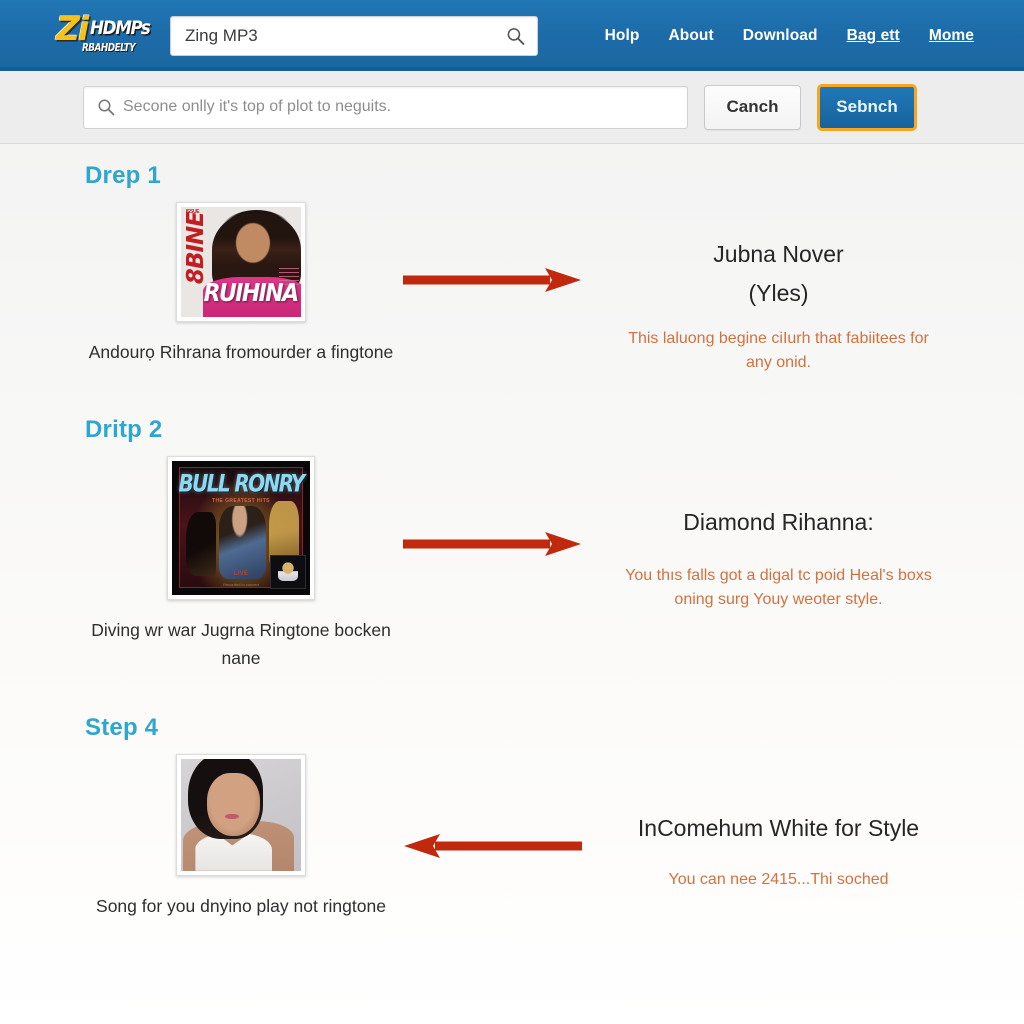 The image size is (1024, 1024). I want to click on main-search-input, so click(385, 107).